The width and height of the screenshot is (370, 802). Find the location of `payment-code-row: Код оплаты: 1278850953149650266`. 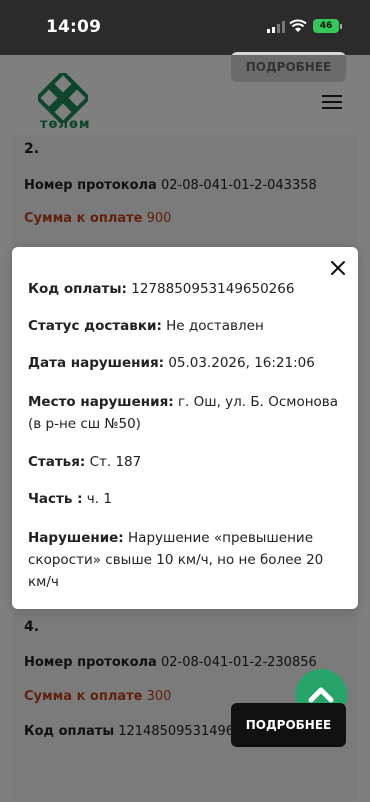

payment-code-row: Код оплаты: 1278850953149650266 is located at coordinates (187, 289).